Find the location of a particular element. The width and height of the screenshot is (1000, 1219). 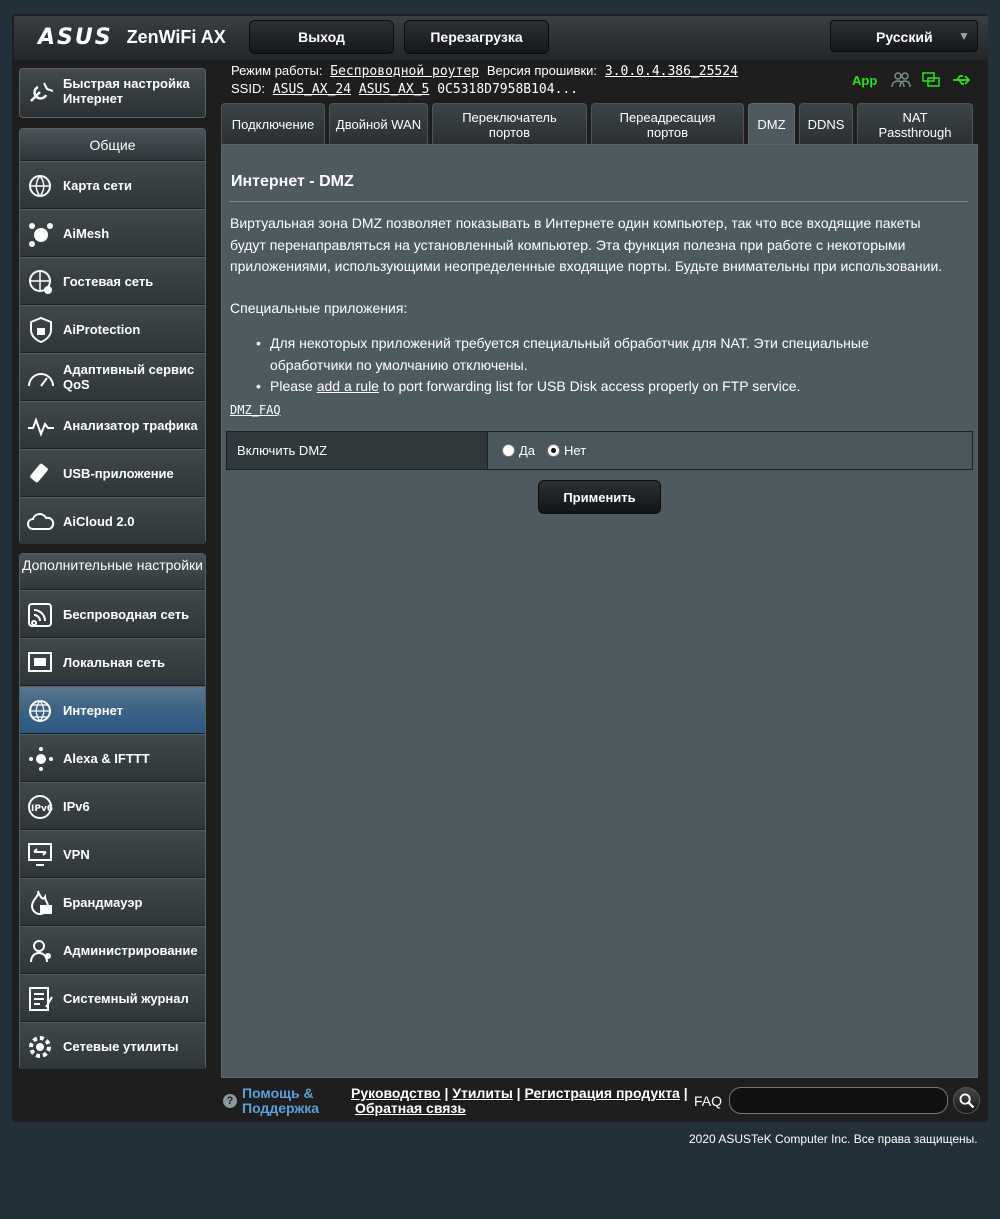

app-indicator: App is located at coordinates (864, 80).